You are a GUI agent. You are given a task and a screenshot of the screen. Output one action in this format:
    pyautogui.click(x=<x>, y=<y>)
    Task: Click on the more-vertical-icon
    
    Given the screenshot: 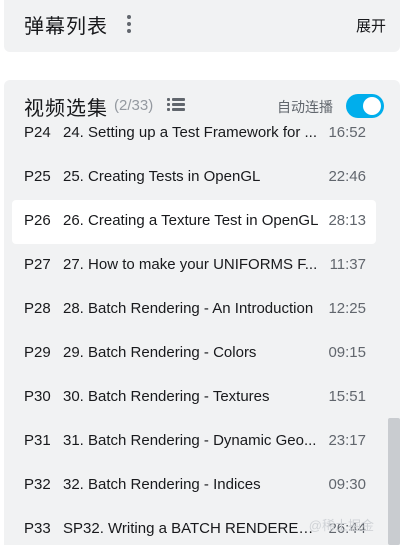 What is the action you would take?
    pyautogui.click(x=129, y=24)
    